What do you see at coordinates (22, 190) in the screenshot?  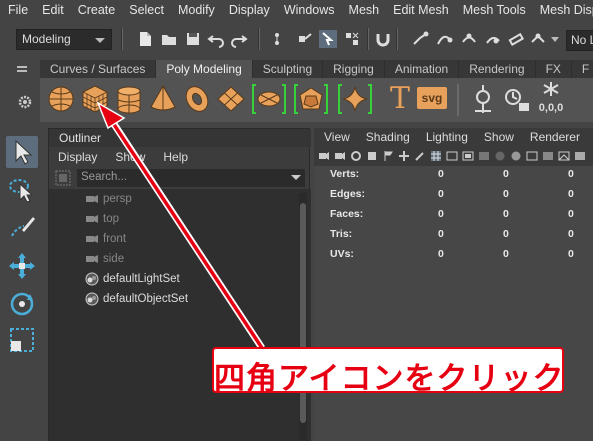 I see `lasso-tool-icon` at bounding box center [22, 190].